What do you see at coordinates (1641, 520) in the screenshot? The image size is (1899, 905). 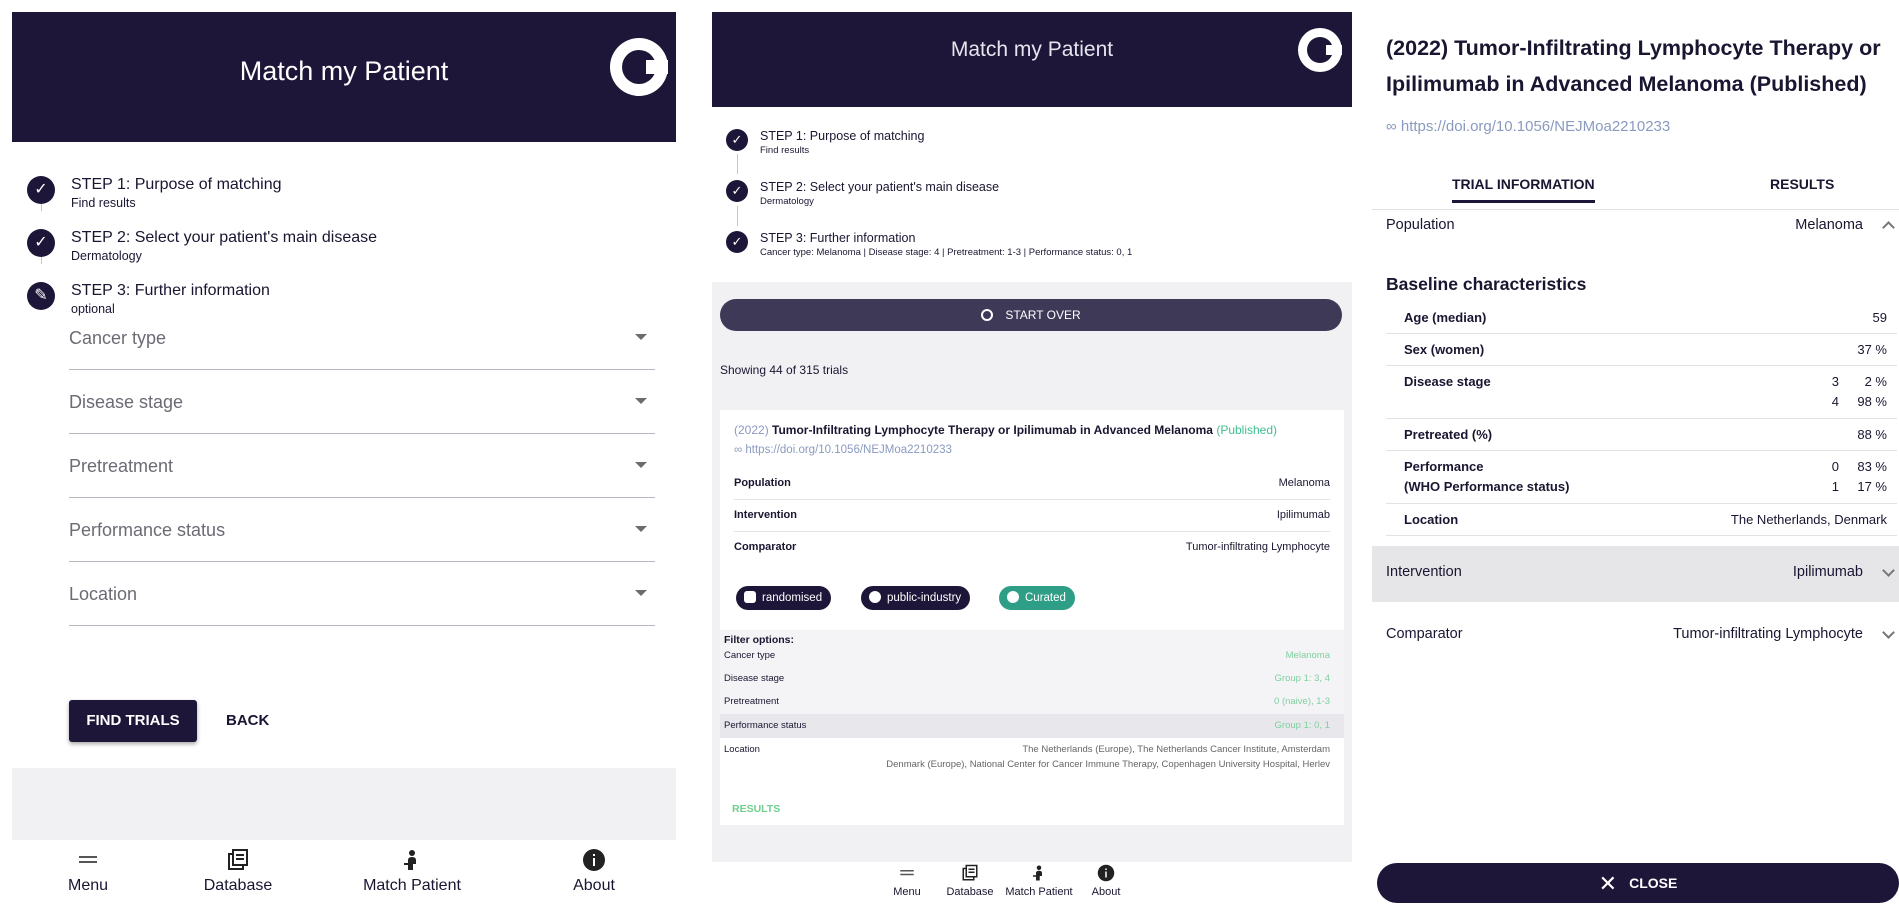 I see `baseline-row: Location The Netherlands, Denmark` at bounding box center [1641, 520].